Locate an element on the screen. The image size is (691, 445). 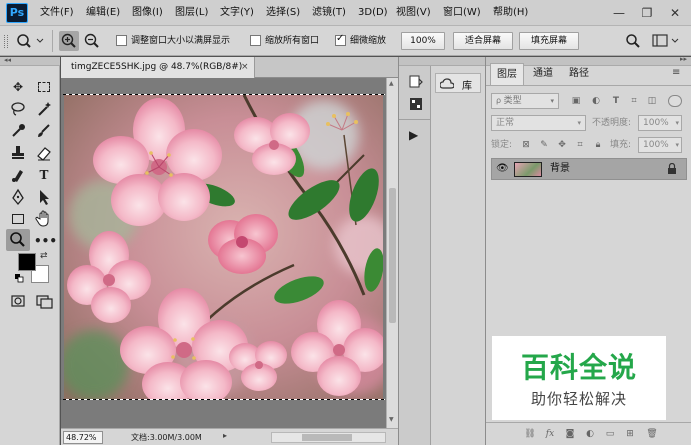
layer-filter-dropdown: ρ 类型 ▾ is located at coordinates (525, 101).